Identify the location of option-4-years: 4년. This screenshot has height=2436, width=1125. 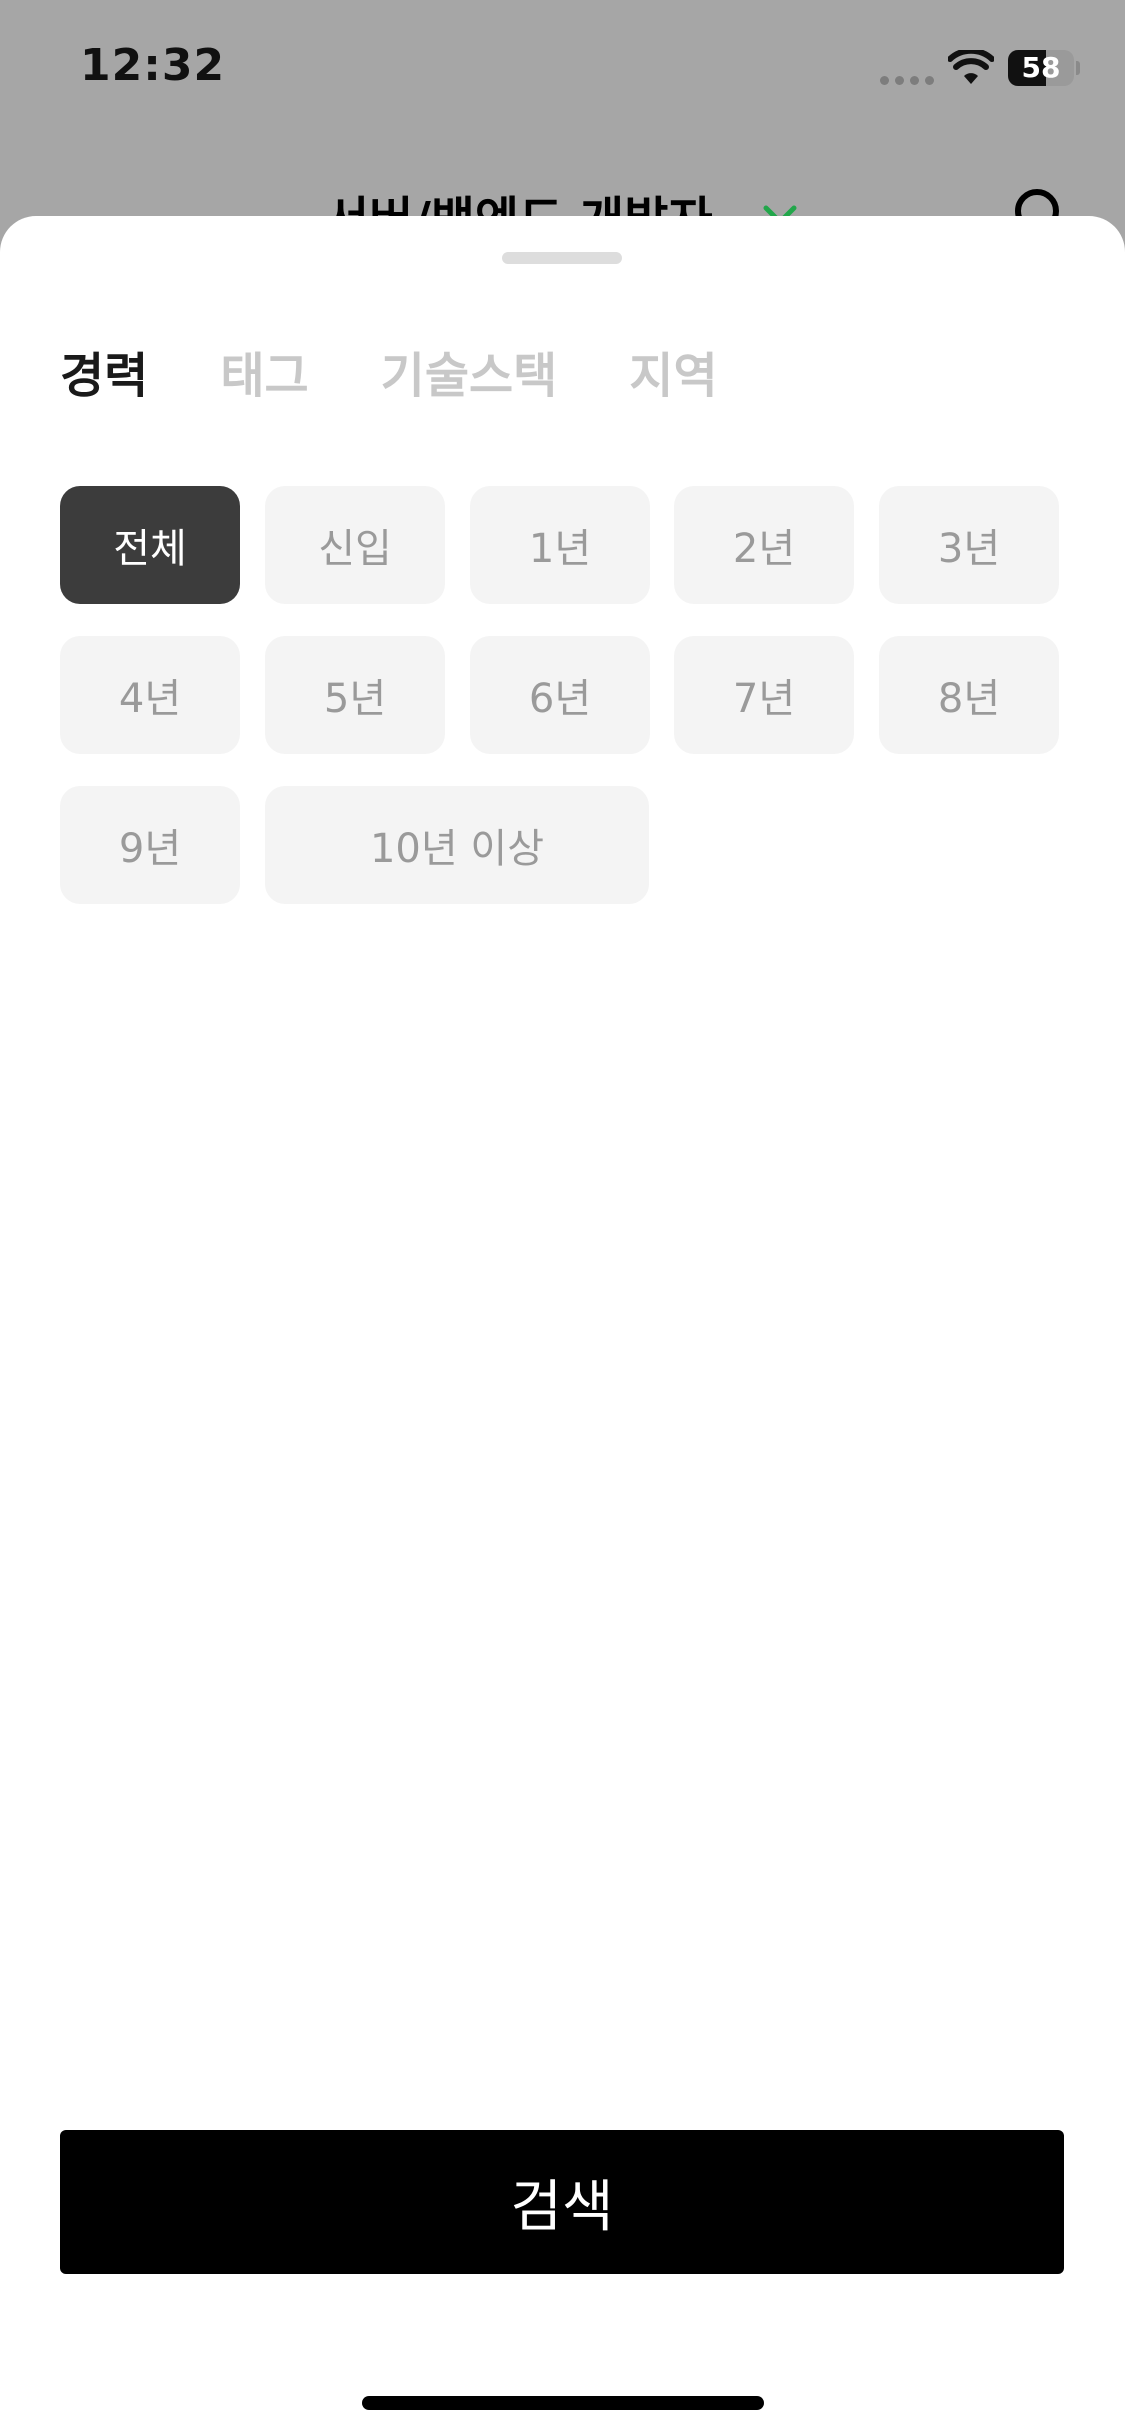
(150, 695).